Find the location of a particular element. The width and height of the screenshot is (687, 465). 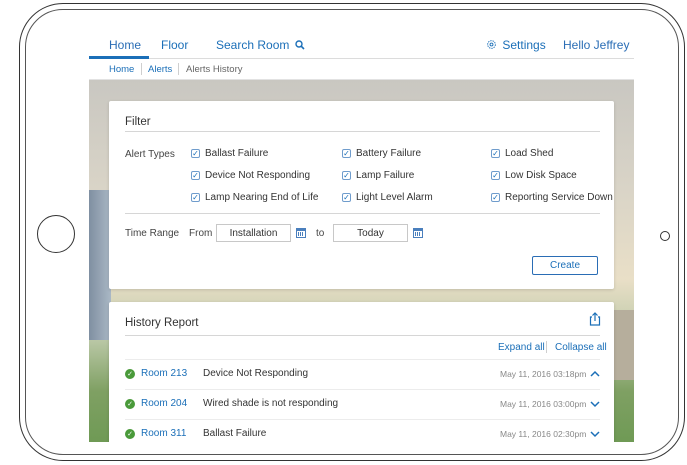

expand-all-link: Expand all is located at coordinates (521, 347).